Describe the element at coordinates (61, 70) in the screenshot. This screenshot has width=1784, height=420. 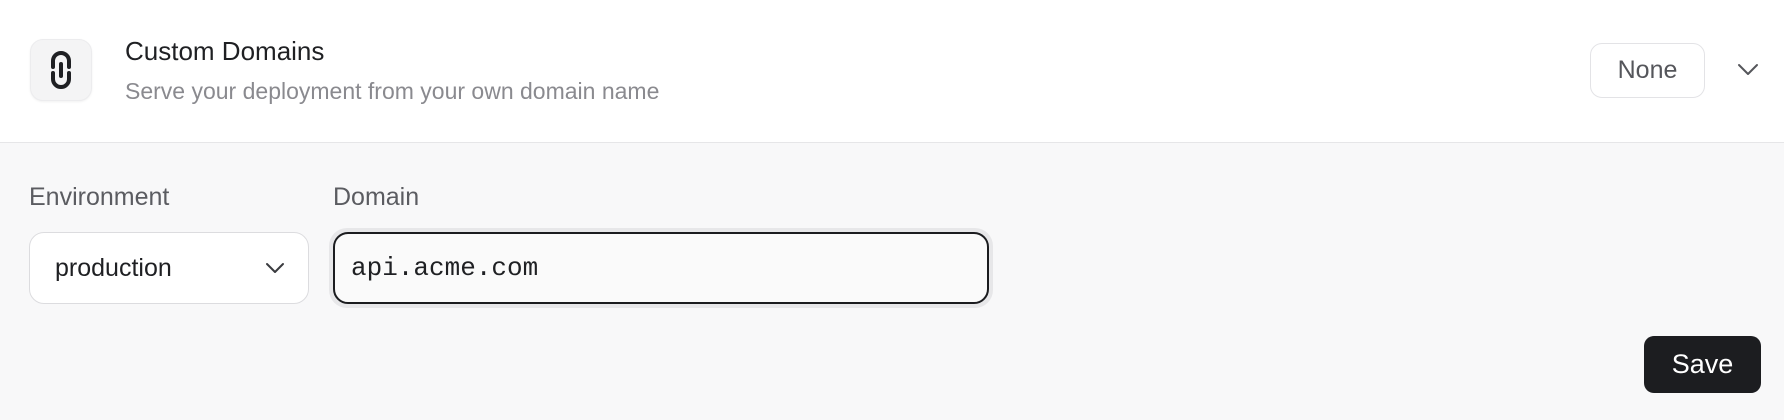
I see `link-icon` at that location.